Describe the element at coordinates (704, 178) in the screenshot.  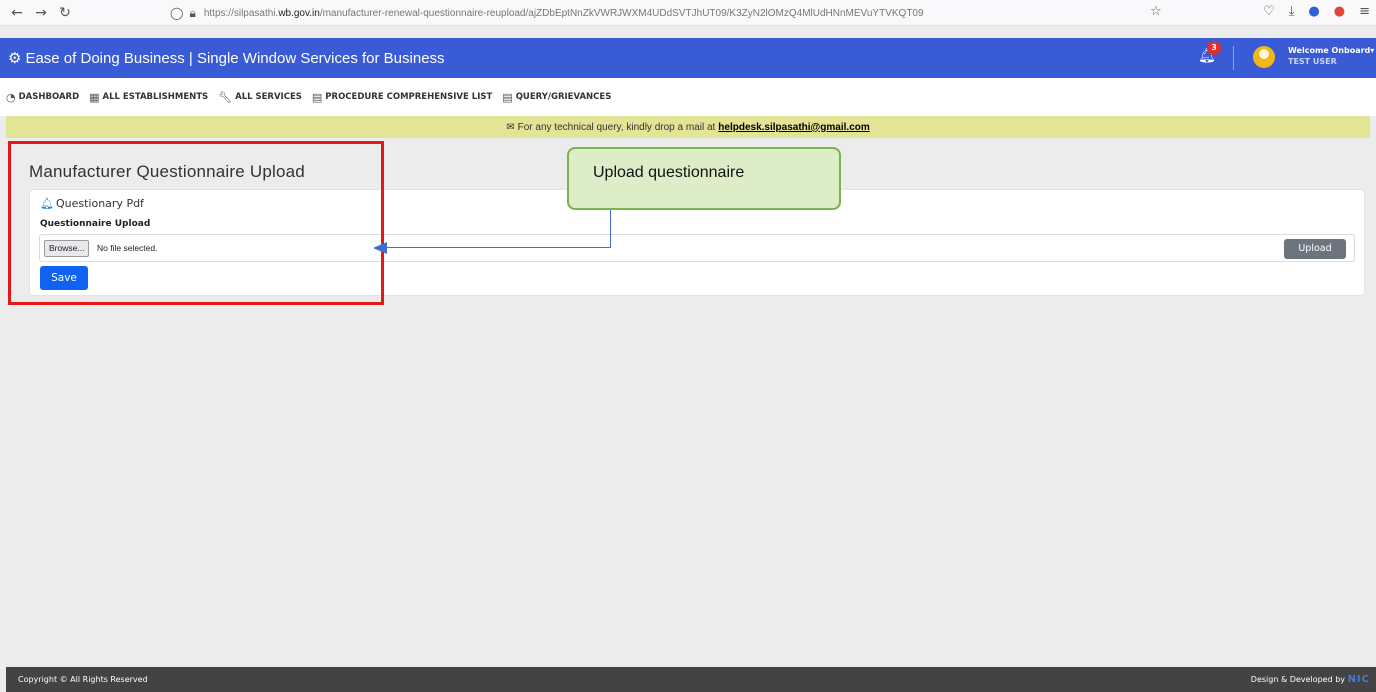
I see `annotation-callout: Upload questionnaire` at that location.